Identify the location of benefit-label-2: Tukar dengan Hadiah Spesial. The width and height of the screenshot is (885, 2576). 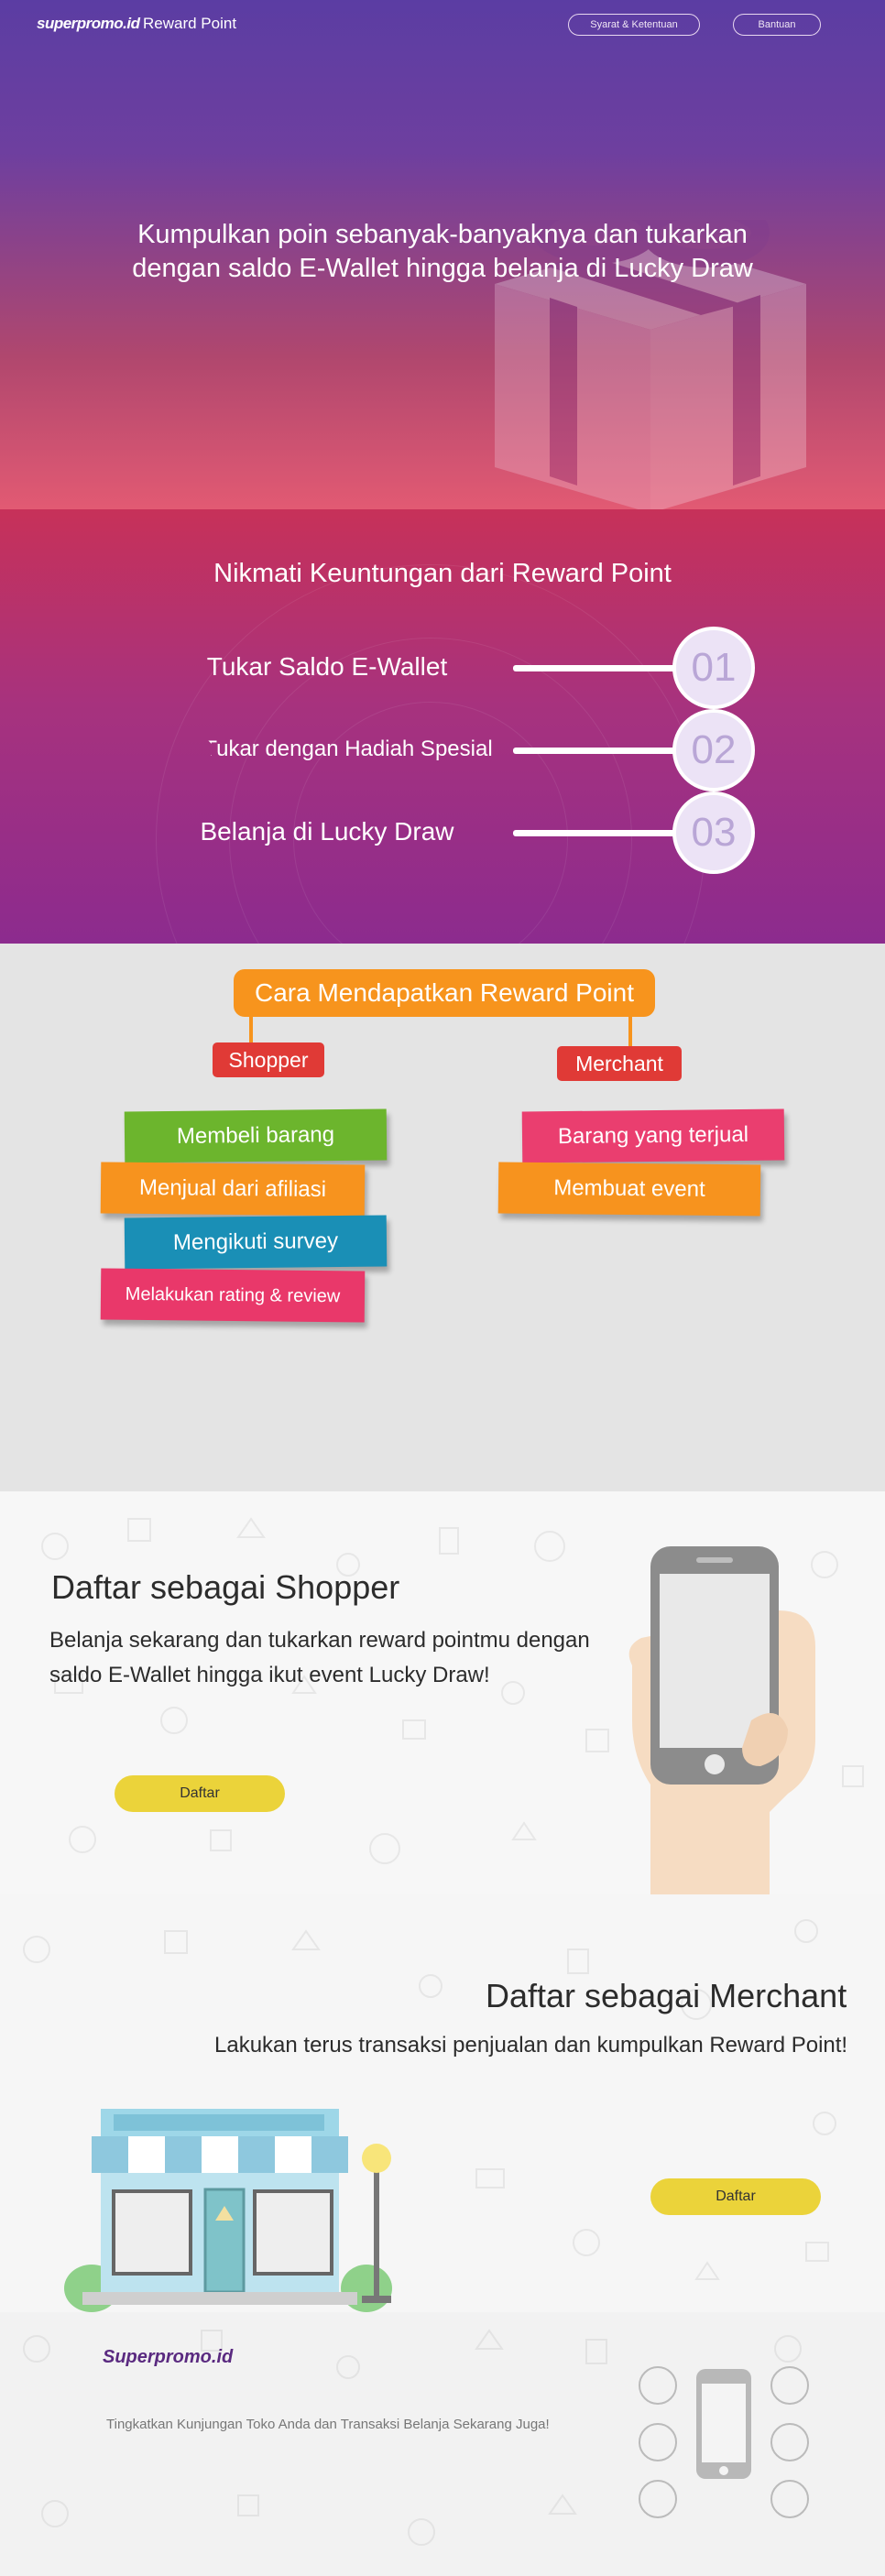
(348, 749).